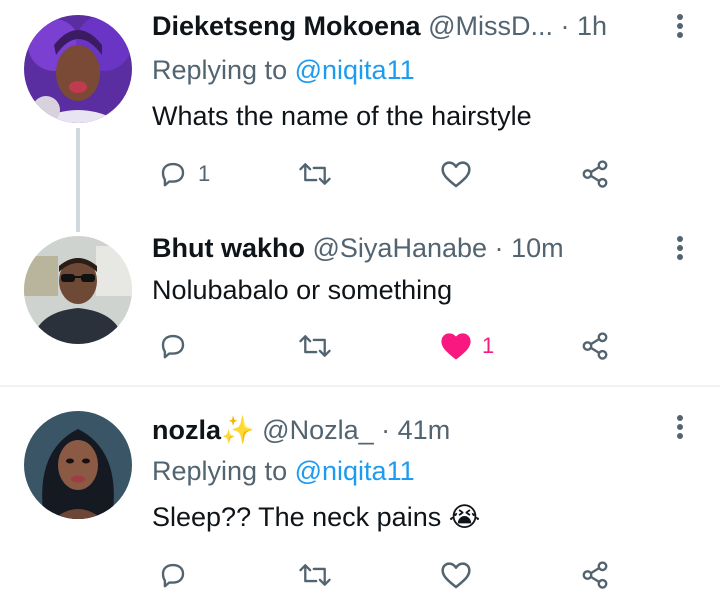  I want to click on display-name: nozla, so click(186, 430).